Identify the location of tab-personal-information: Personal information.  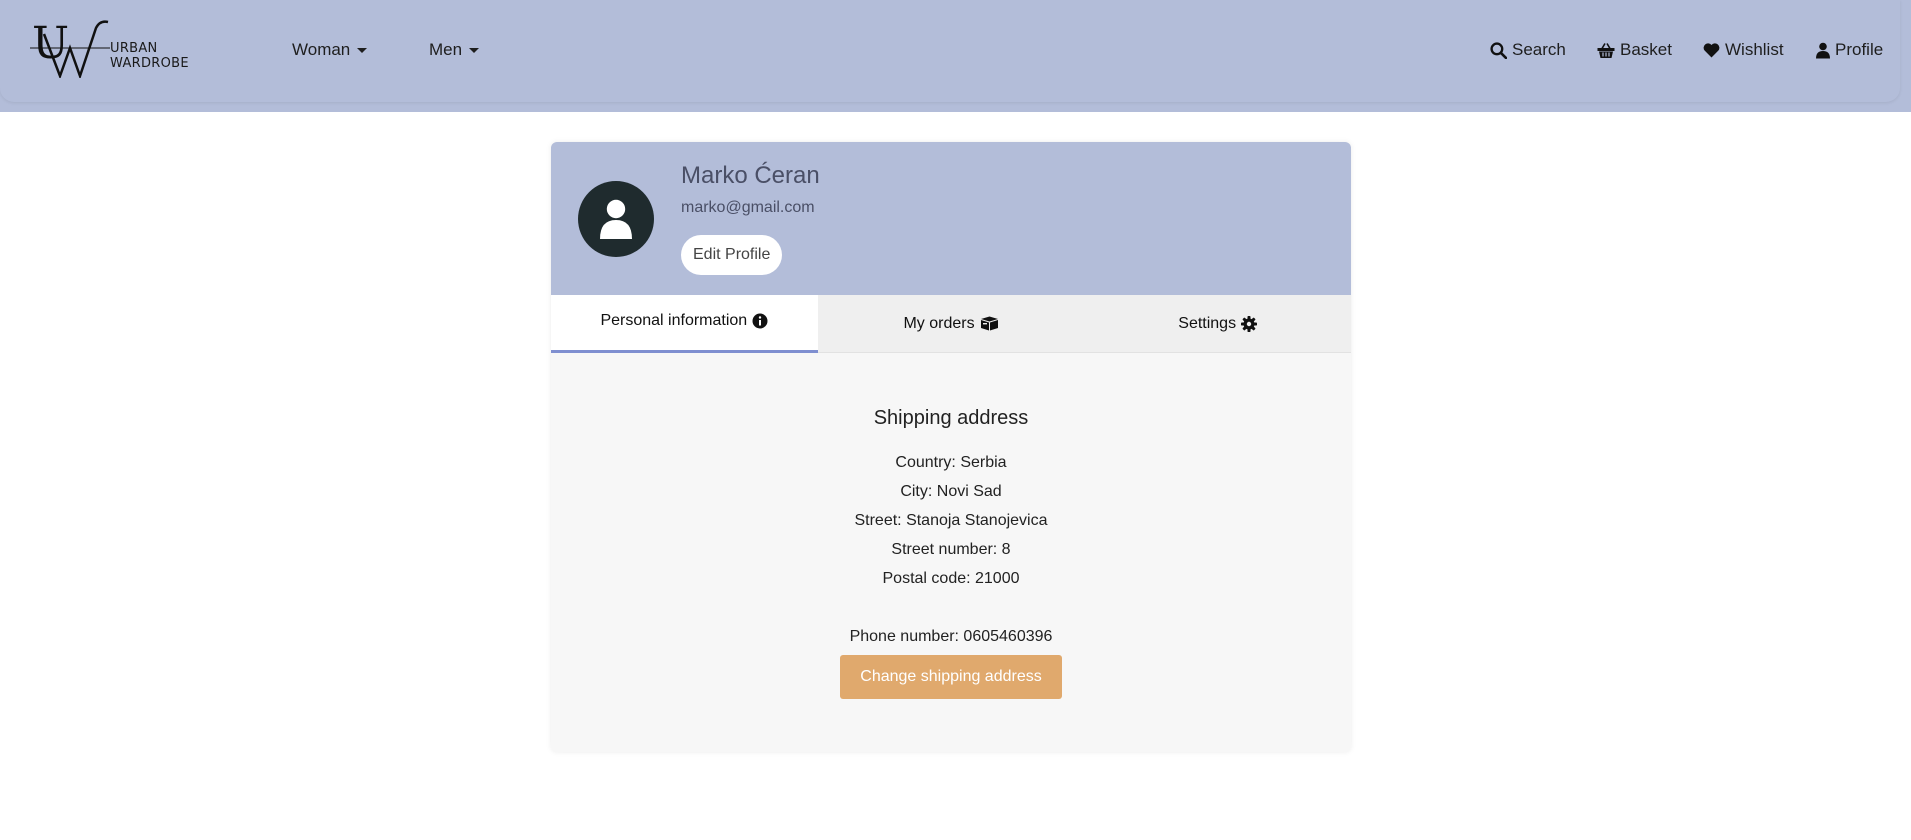
(684, 324).